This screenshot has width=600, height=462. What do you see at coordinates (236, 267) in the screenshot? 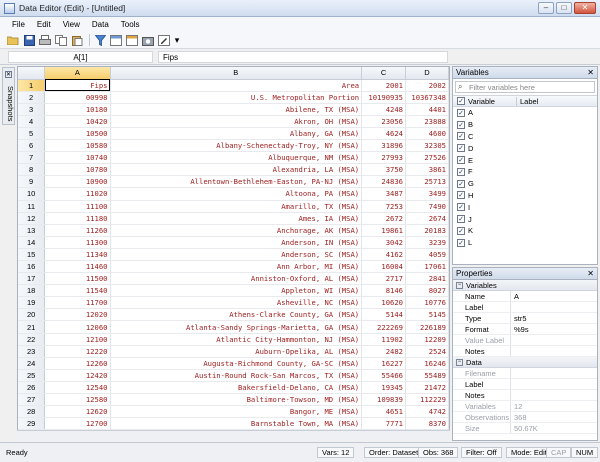
I see `cell-b: Ann Arbor, MI (MSA)` at bounding box center [236, 267].